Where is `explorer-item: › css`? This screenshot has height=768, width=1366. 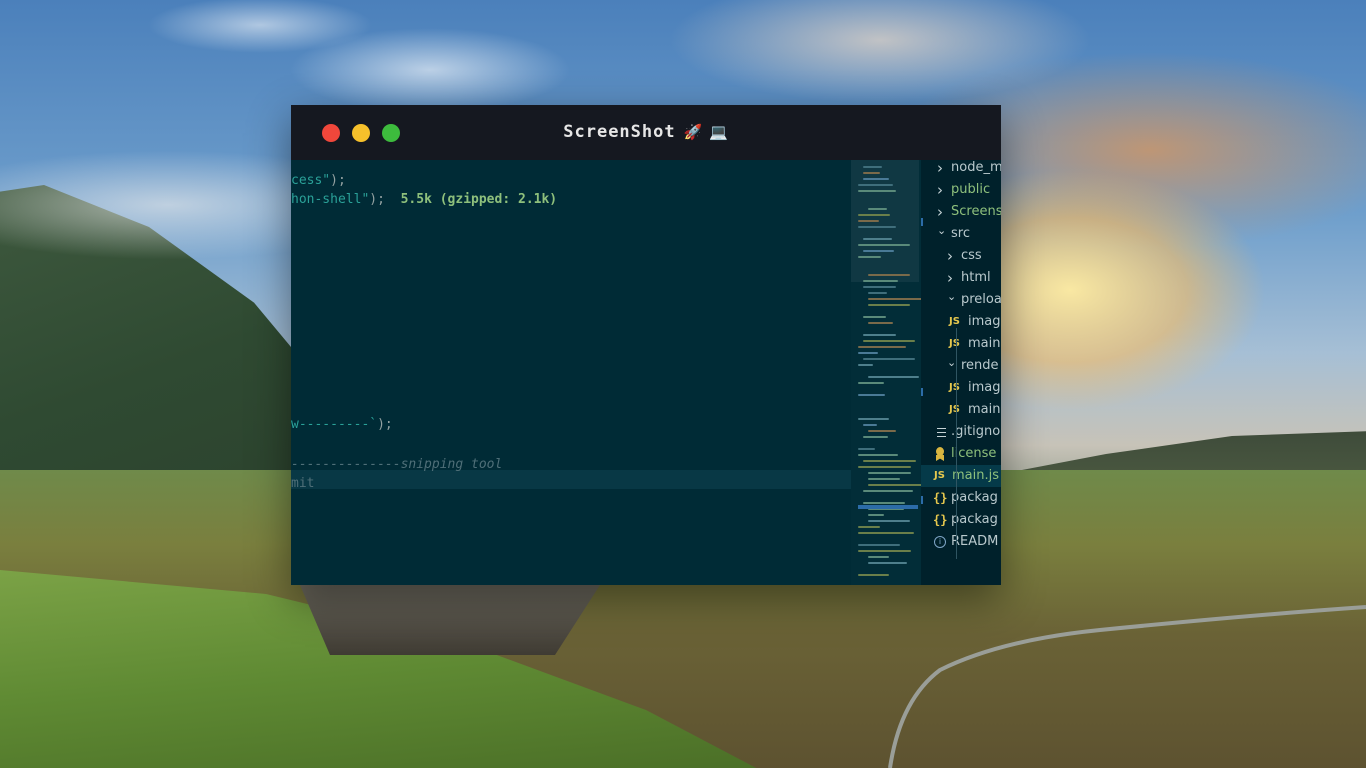 explorer-item: › css is located at coordinates (961, 256).